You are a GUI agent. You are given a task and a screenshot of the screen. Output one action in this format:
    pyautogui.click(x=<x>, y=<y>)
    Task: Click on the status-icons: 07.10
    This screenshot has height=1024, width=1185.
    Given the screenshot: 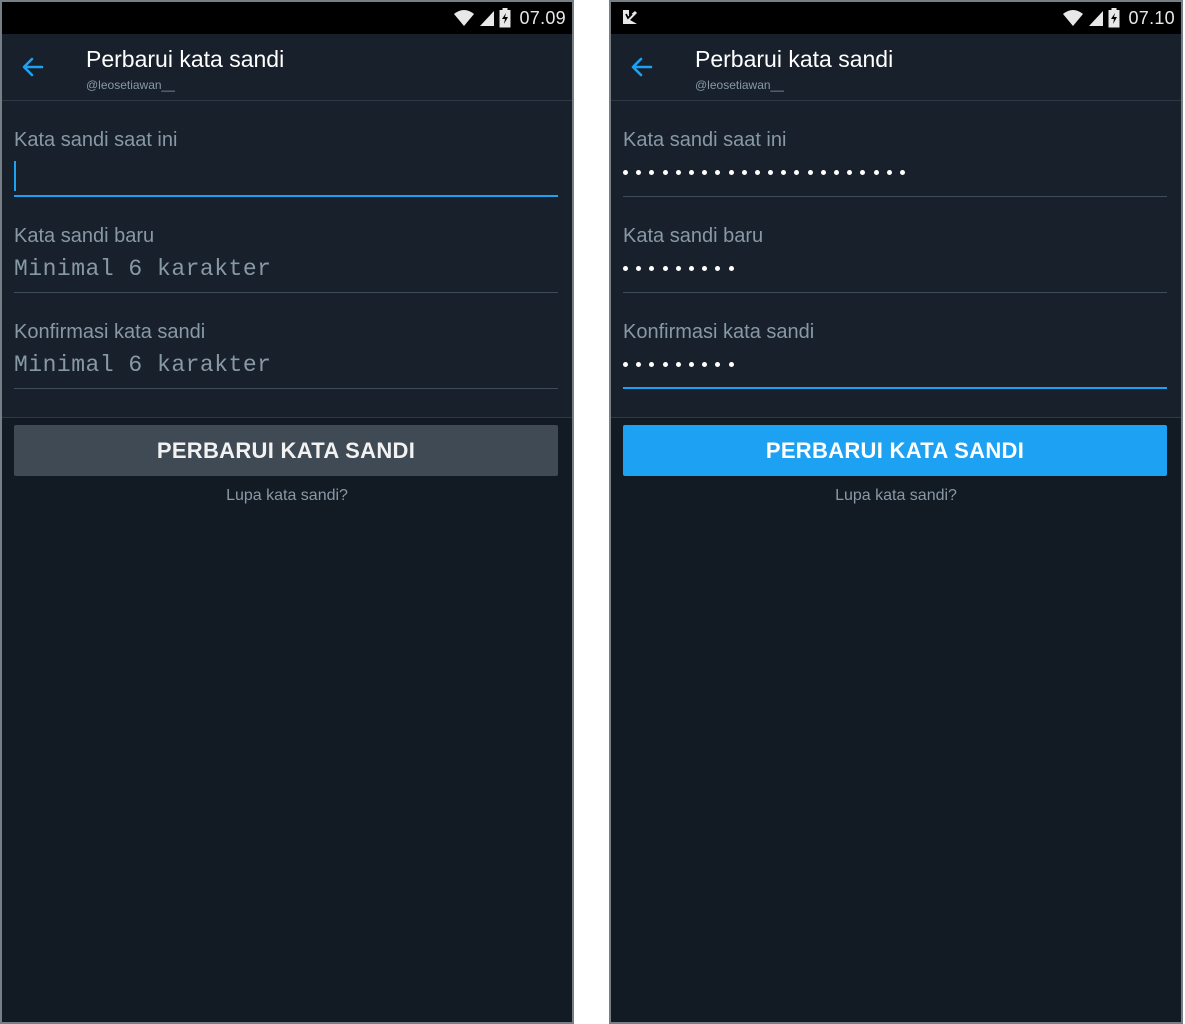 What is the action you would take?
    pyautogui.click(x=1118, y=18)
    